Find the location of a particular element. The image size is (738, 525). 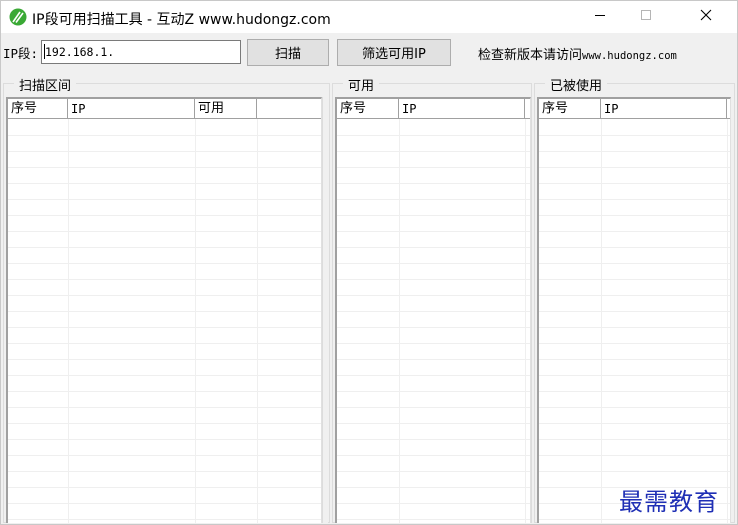

check-update-link: 检查新版本请访问www.hudongz.com is located at coordinates (577, 53).